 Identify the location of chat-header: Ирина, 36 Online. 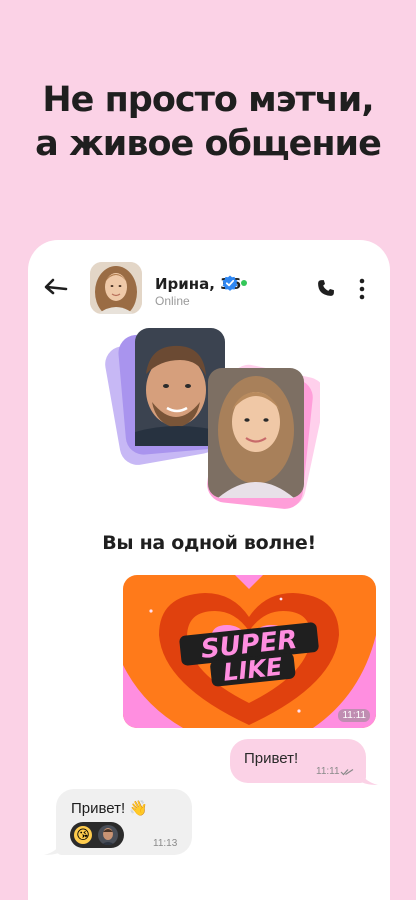
(209, 285).